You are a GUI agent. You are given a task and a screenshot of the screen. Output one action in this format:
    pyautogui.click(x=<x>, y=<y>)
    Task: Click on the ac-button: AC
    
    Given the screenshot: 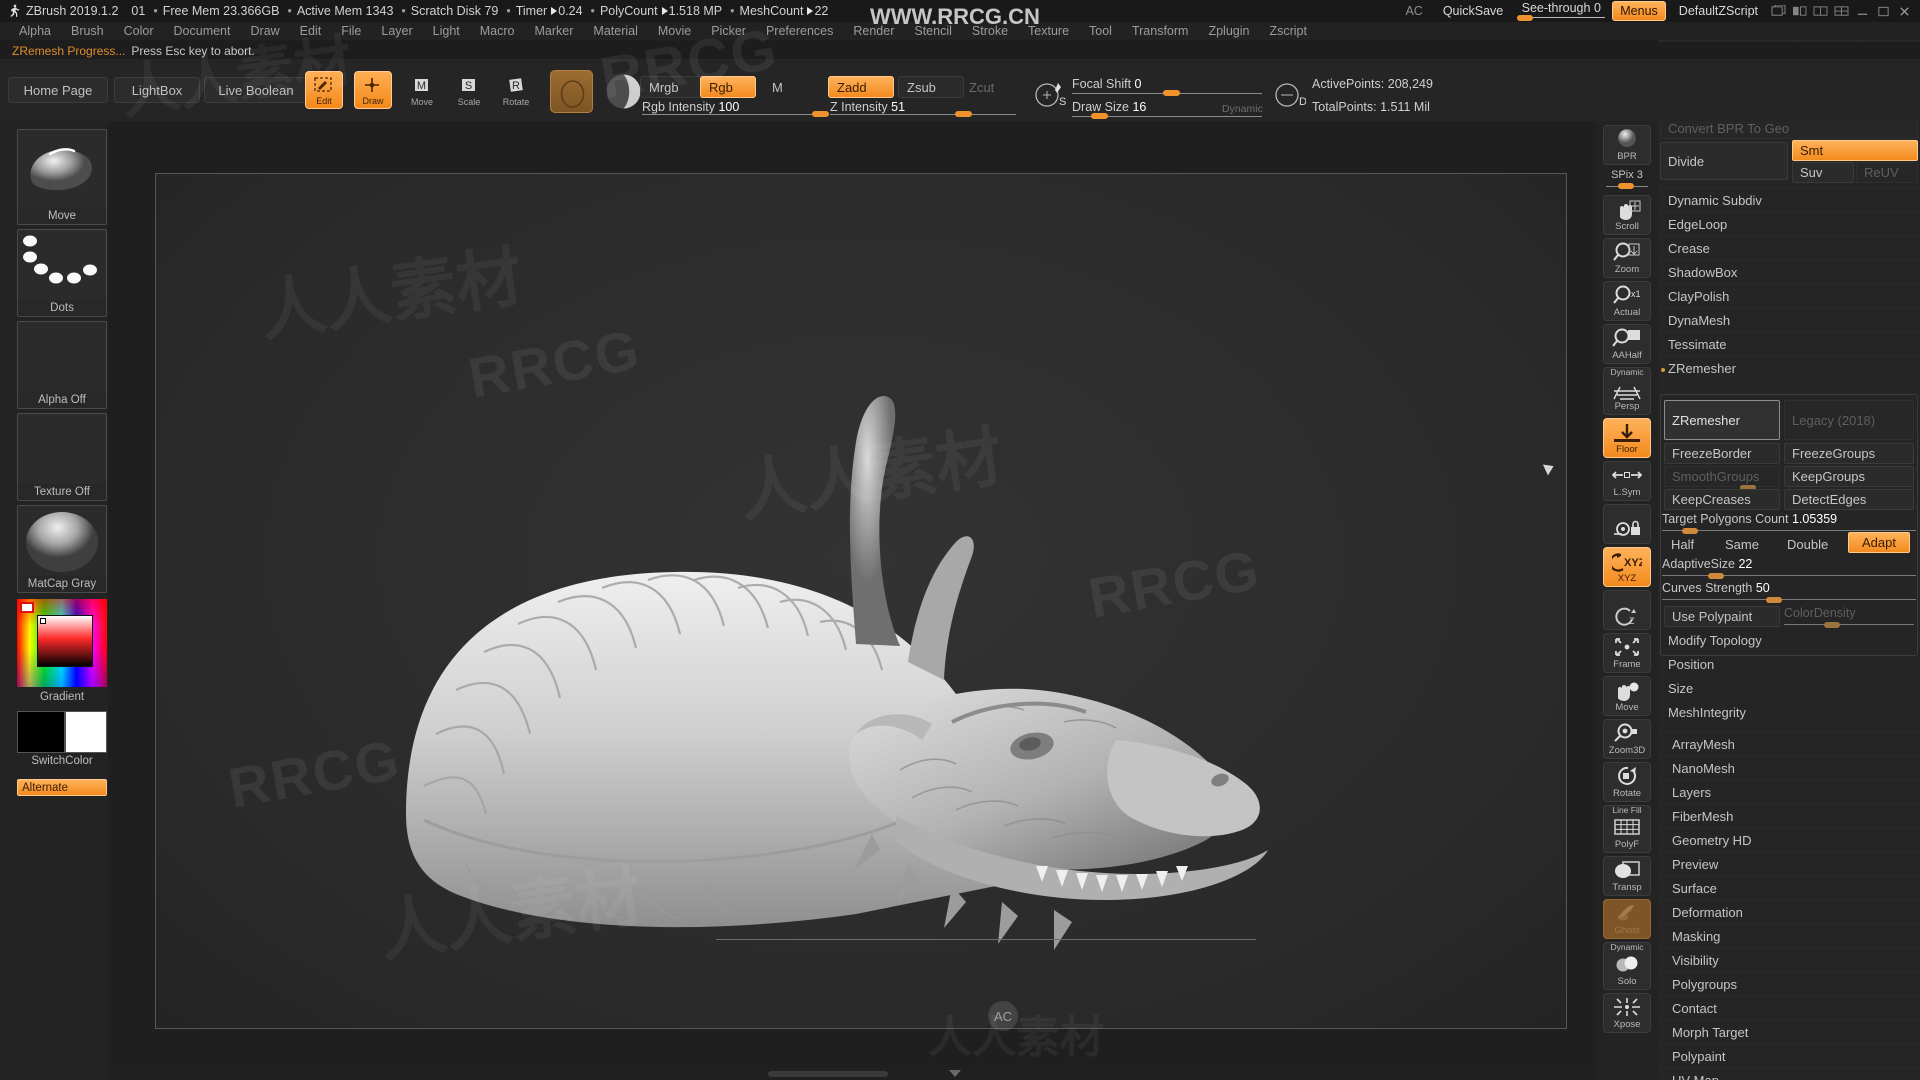 What is the action you would take?
    pyautogui.click(x=1413, y=11)
    